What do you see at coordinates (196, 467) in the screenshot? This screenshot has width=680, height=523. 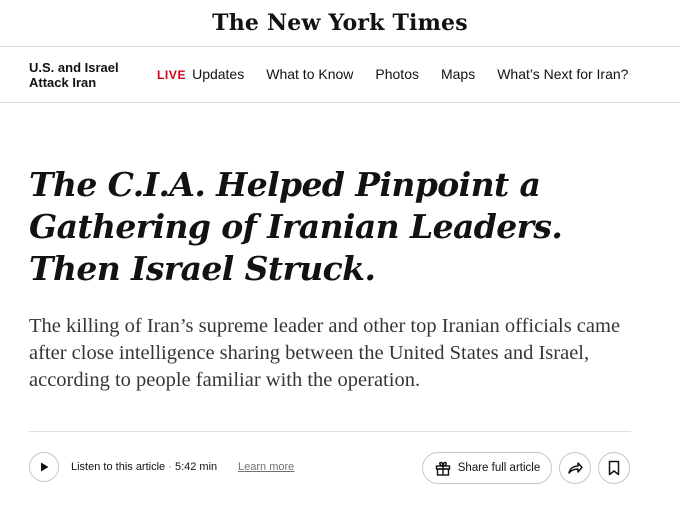 I see `audio-duration: 5:42 min` at bounding box center [196, 467].